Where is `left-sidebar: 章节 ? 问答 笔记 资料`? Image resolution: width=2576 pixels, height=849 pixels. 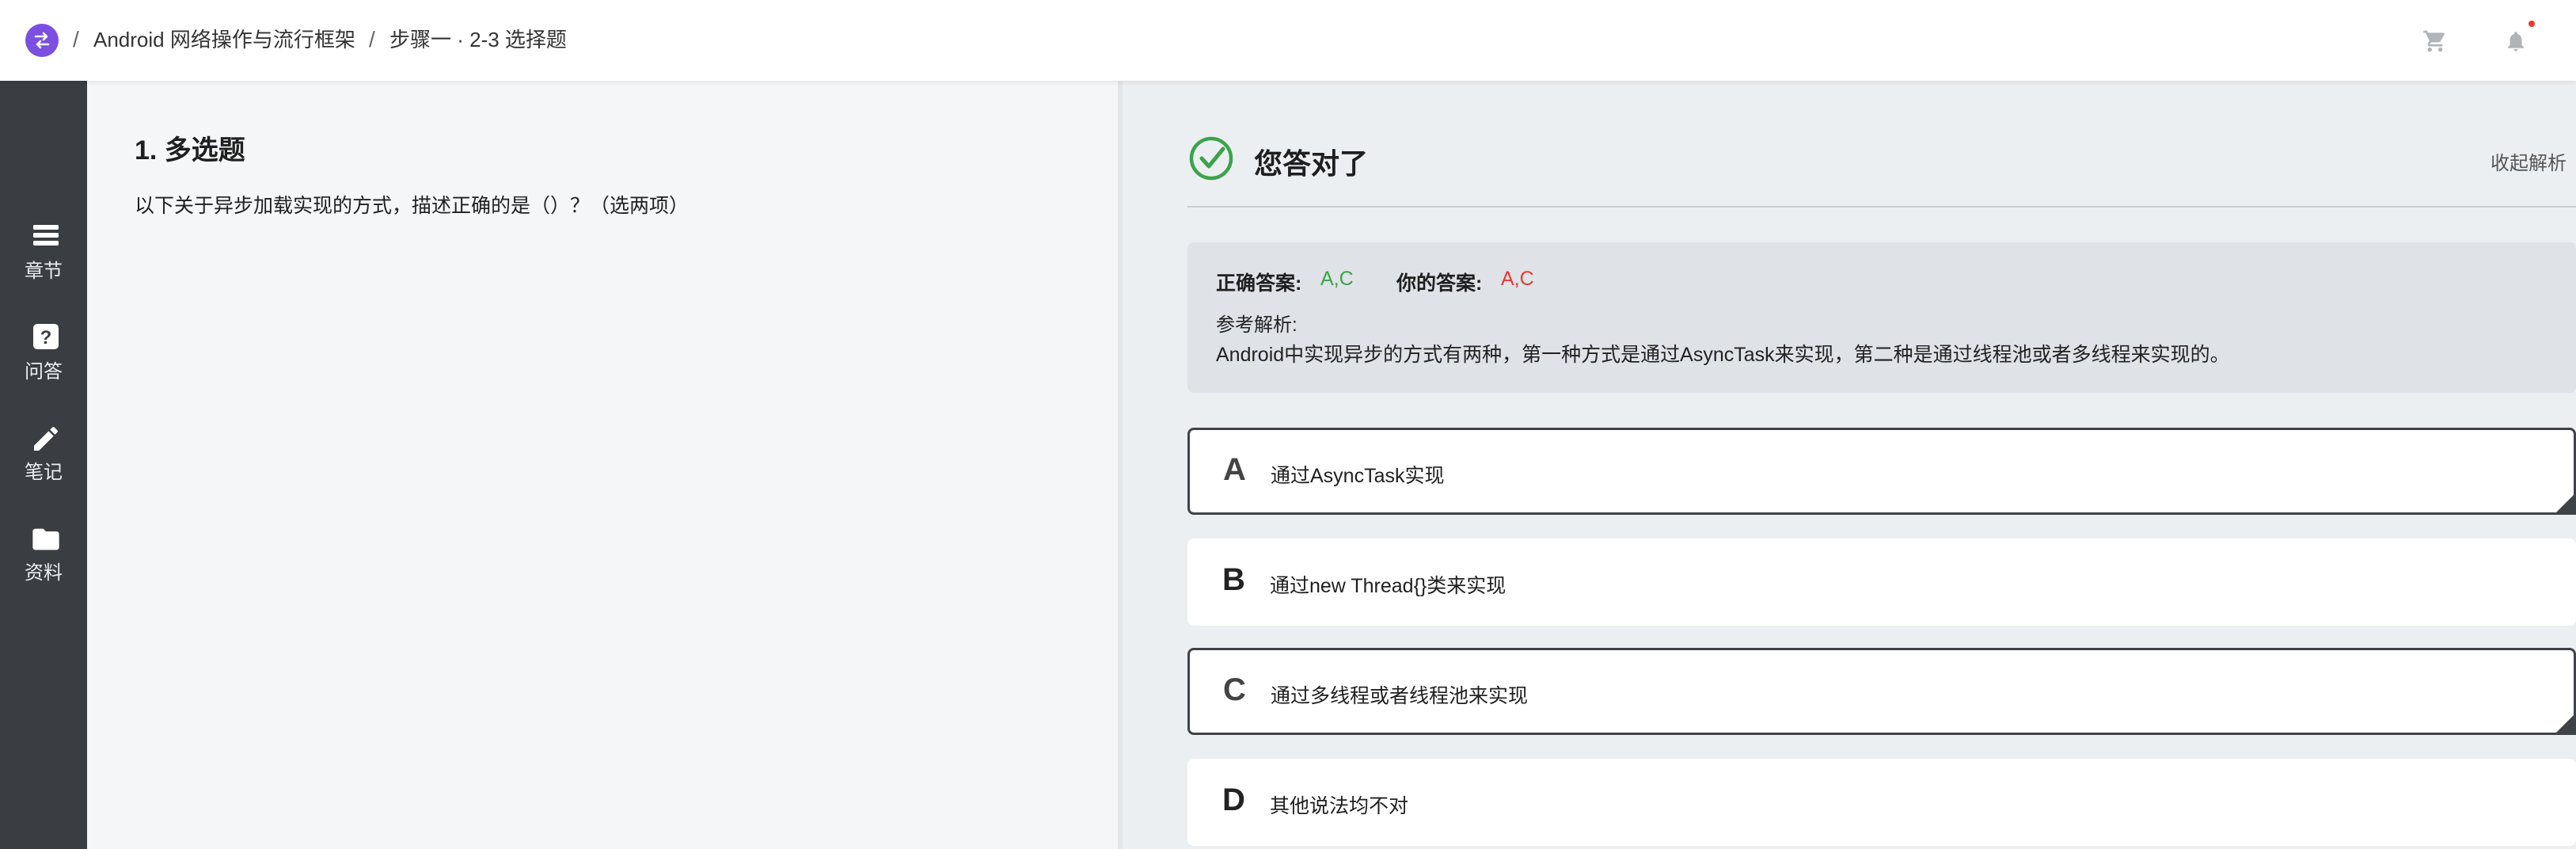
left-sidebar: 章节 ? 问答 笔记 资料 is located at coordinates (44, 465).